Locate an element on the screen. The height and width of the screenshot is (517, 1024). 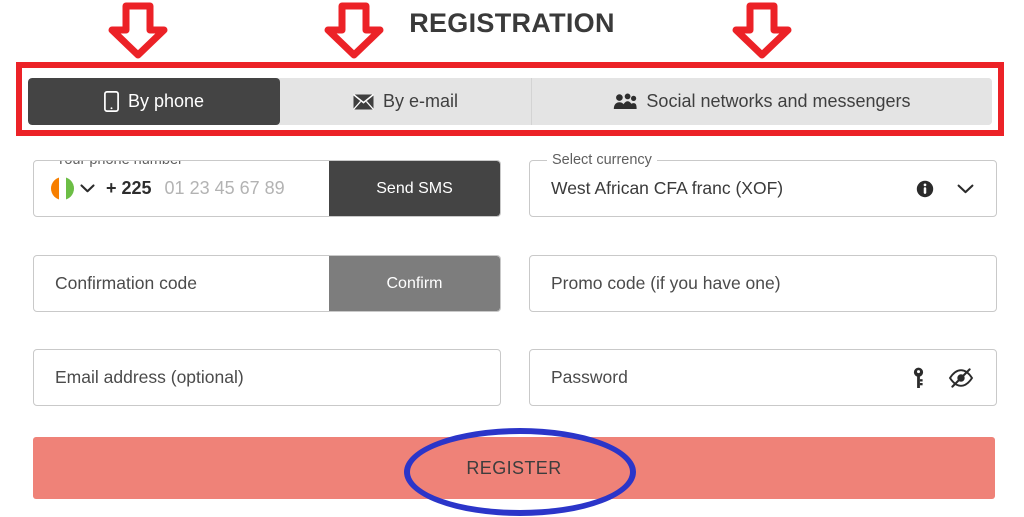
users-group-icon is located at coordinates (625, 101).